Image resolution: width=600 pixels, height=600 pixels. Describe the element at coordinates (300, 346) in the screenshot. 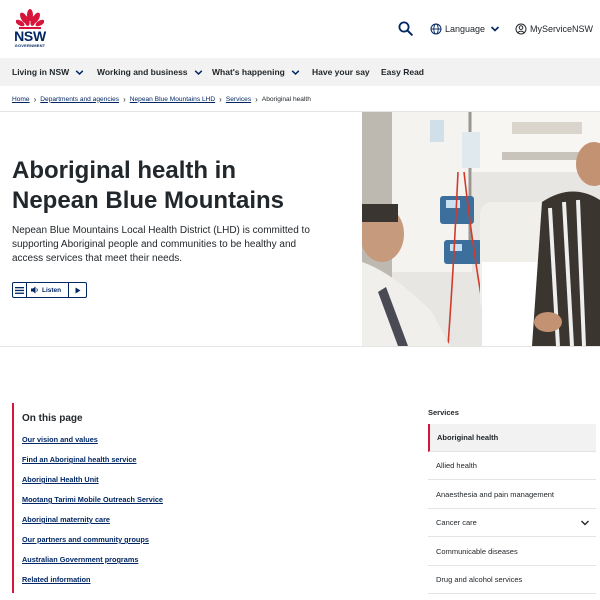

I see `divider` at that location.